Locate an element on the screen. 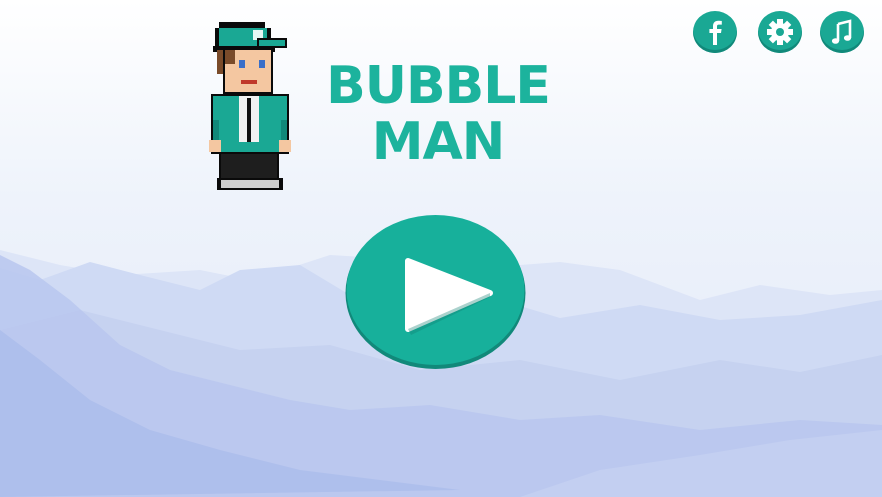 Image resolution: width=882 pixels, height=497 pixels. music-note-icon is located at coordinates (841, 31).